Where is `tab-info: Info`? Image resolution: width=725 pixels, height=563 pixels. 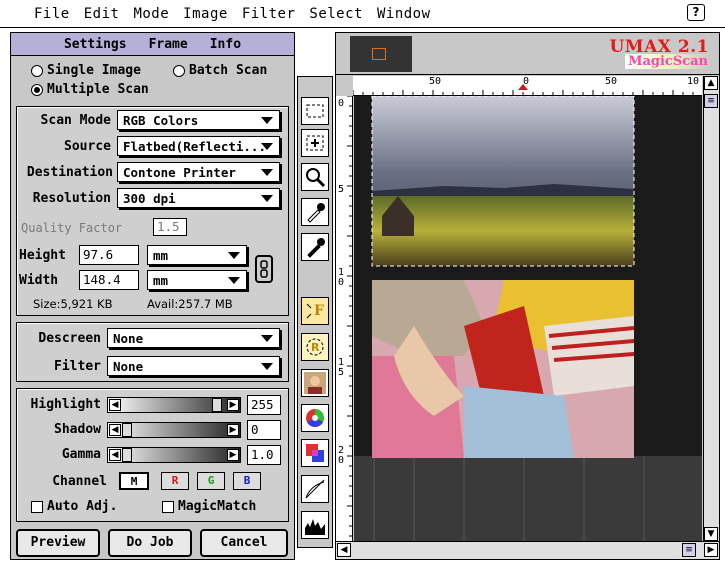 tab-info: Info is located at coordinates (225, 44).